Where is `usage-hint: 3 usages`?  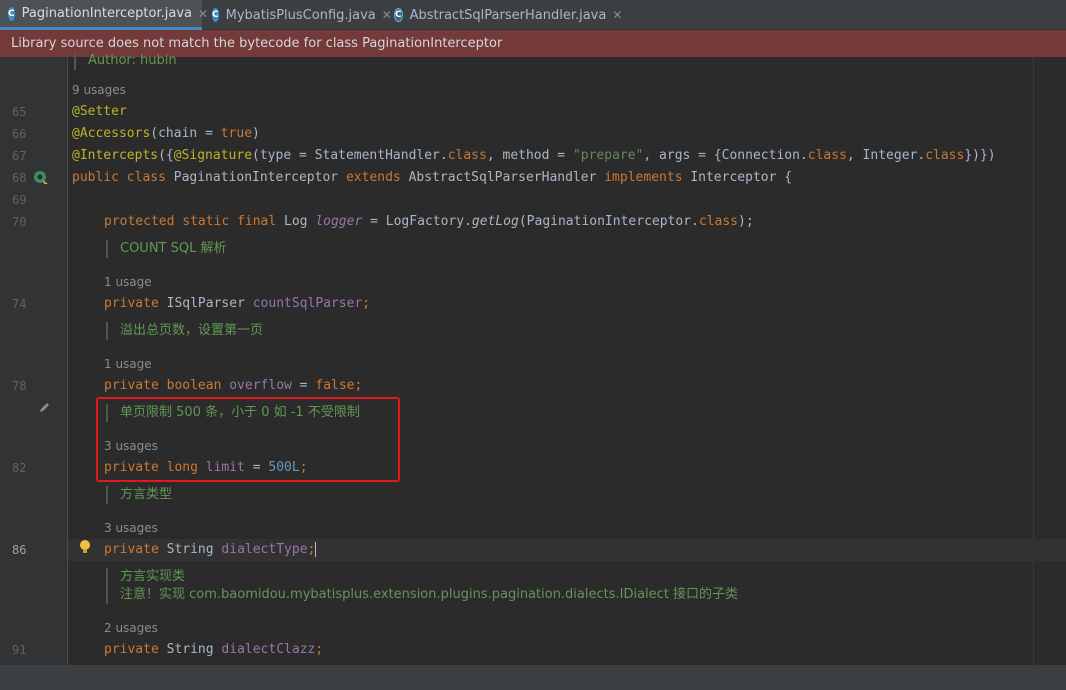
usage-hint: 3 usages is located at coordinates (131, 528).